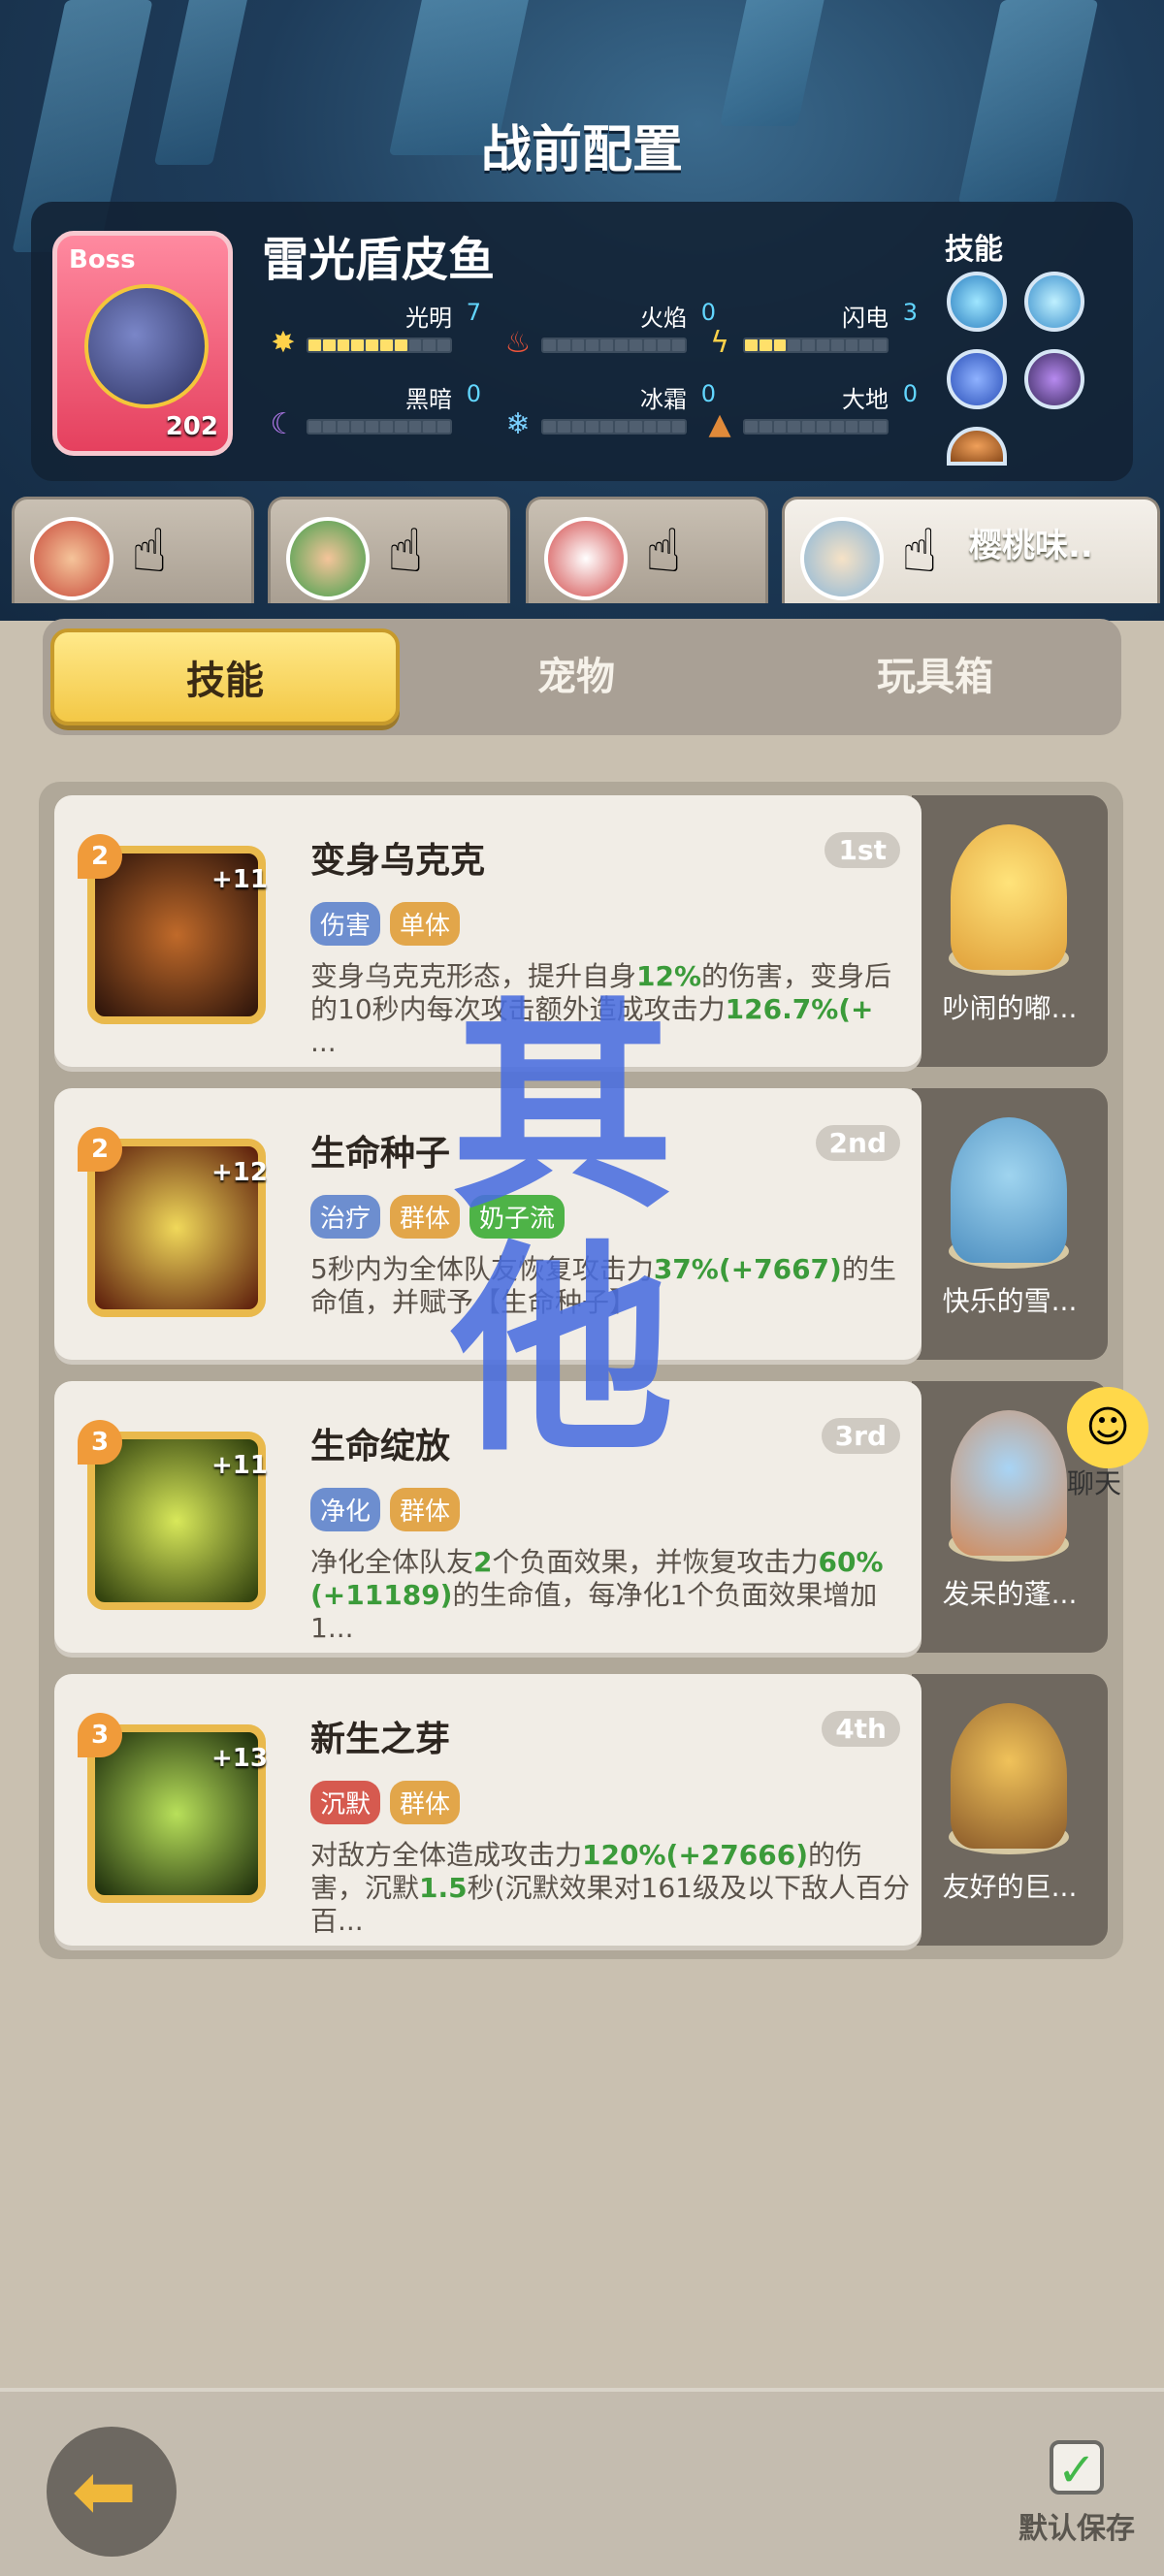 The height and width of the screenshot is (2576, 1164). What do you see at coordinates (830, 410) in the screenshot?
I see `attr-earth: ▲ 大地 0` at bounding box center [830, 410].